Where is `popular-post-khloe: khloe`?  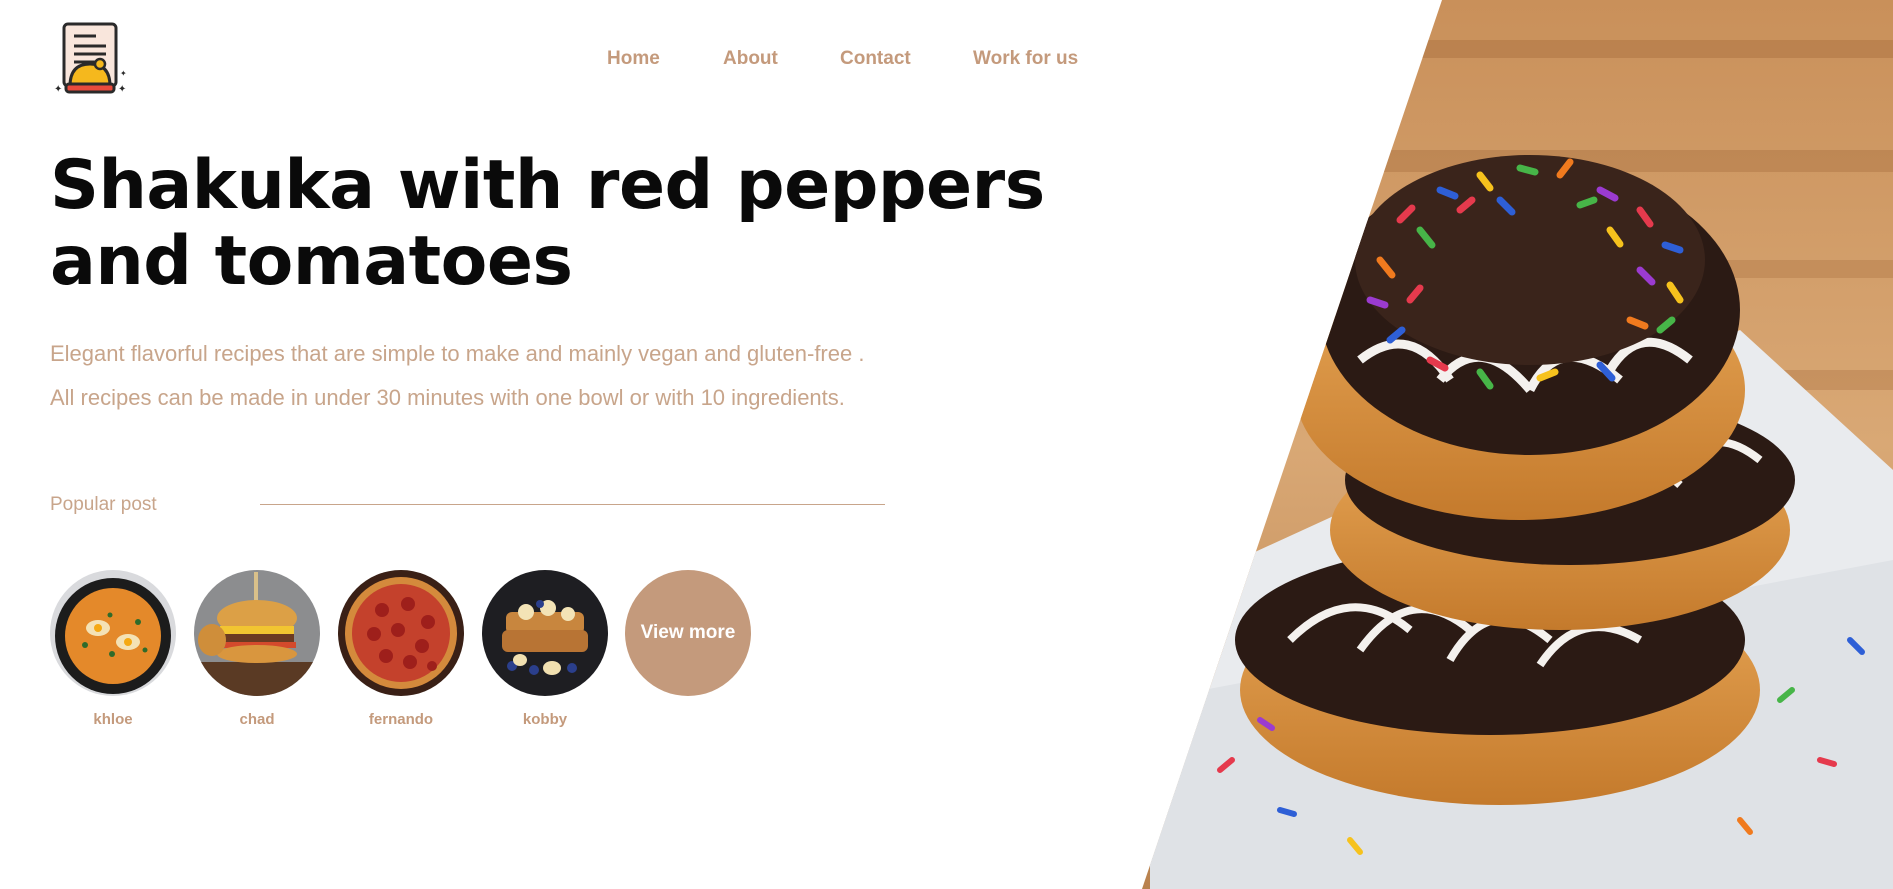 popular-post-khloe: khloe is located at coordinates (113, 649).